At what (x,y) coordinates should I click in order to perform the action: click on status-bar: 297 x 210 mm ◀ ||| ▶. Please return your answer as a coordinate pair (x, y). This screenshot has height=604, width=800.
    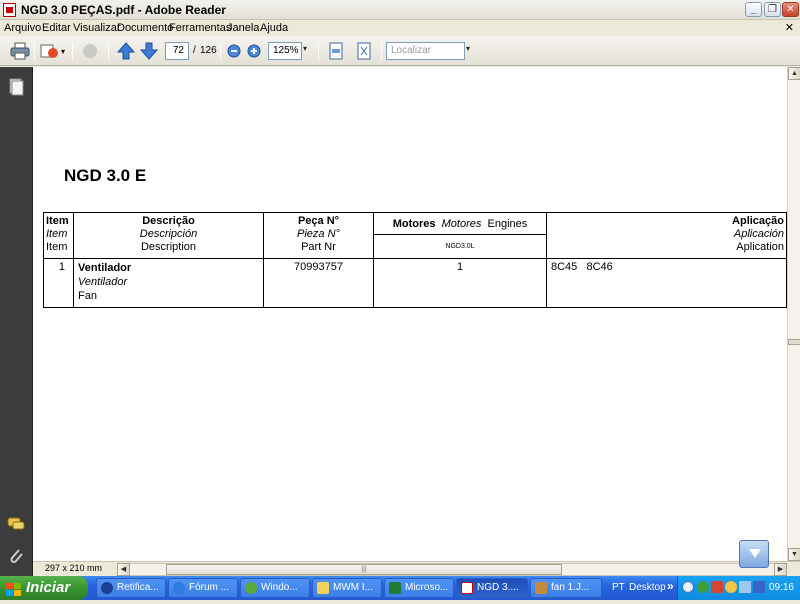
    Looking at the image, I should click on (416, 568).